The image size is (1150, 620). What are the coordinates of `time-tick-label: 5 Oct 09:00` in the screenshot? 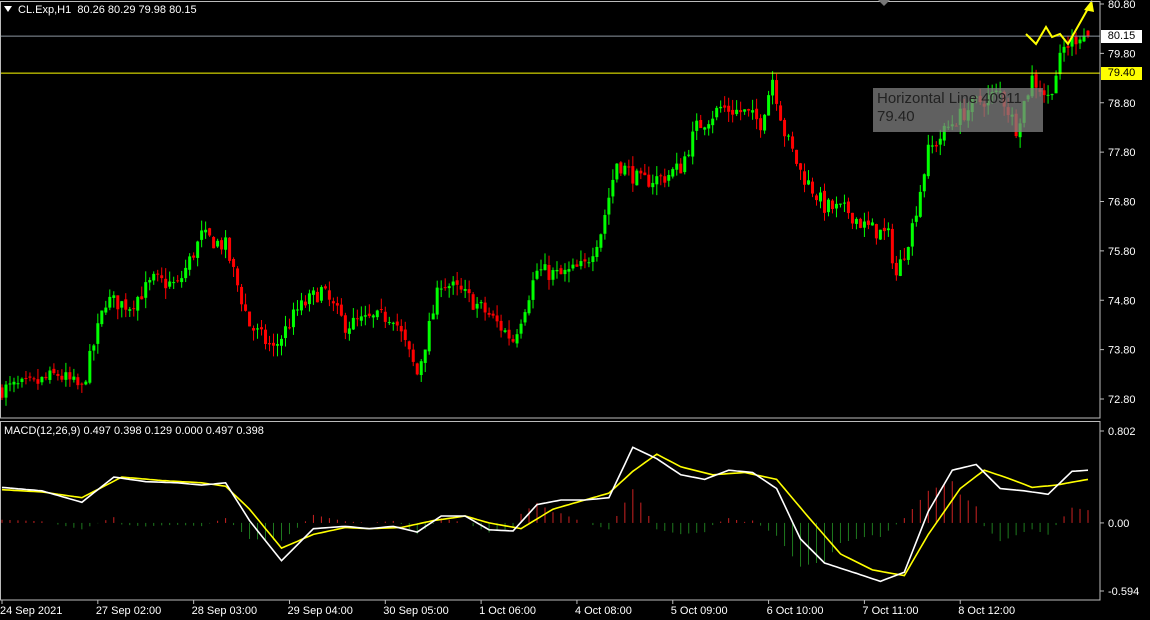 It's located at (699, 611).